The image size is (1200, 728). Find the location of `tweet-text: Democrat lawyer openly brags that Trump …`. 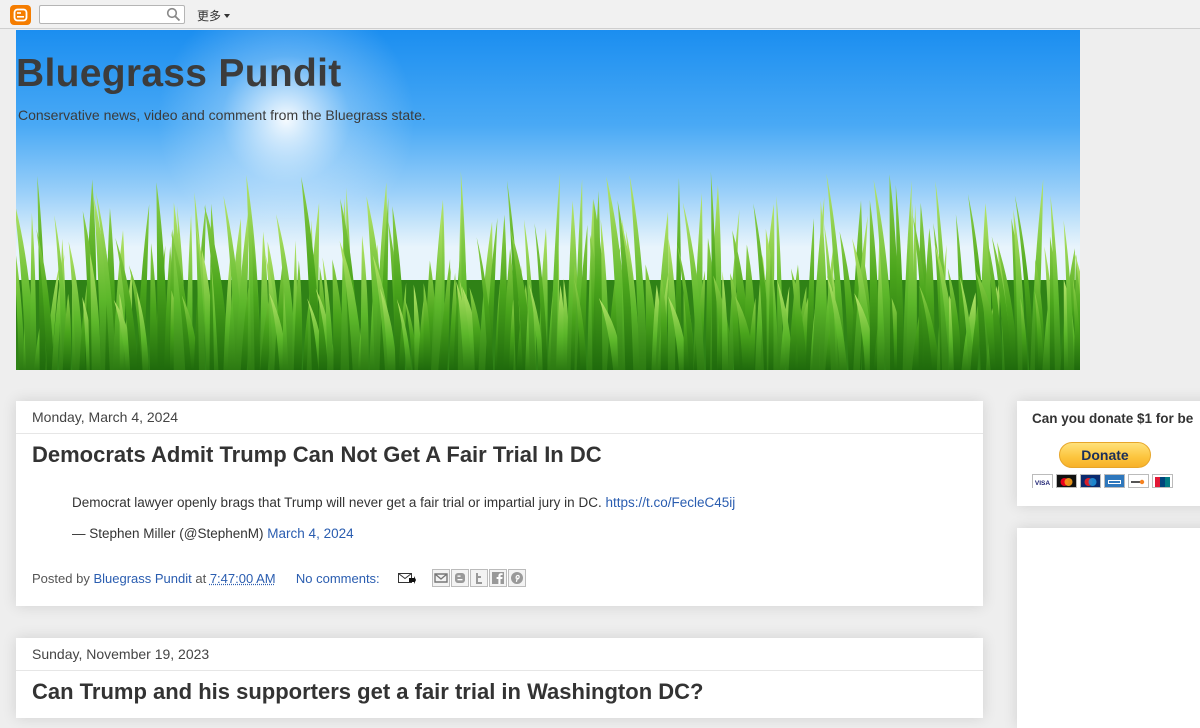

tweet-text: Democrat lawyer openly brags that Trump … is located at coordinates (337, 502).